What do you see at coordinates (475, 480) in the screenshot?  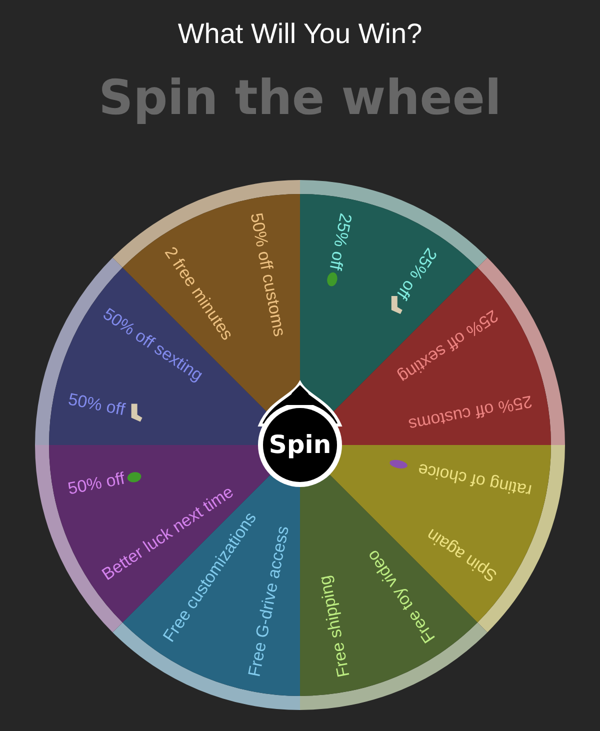 I see `prize-label: rating of choice` at bounding box center [475, 480].